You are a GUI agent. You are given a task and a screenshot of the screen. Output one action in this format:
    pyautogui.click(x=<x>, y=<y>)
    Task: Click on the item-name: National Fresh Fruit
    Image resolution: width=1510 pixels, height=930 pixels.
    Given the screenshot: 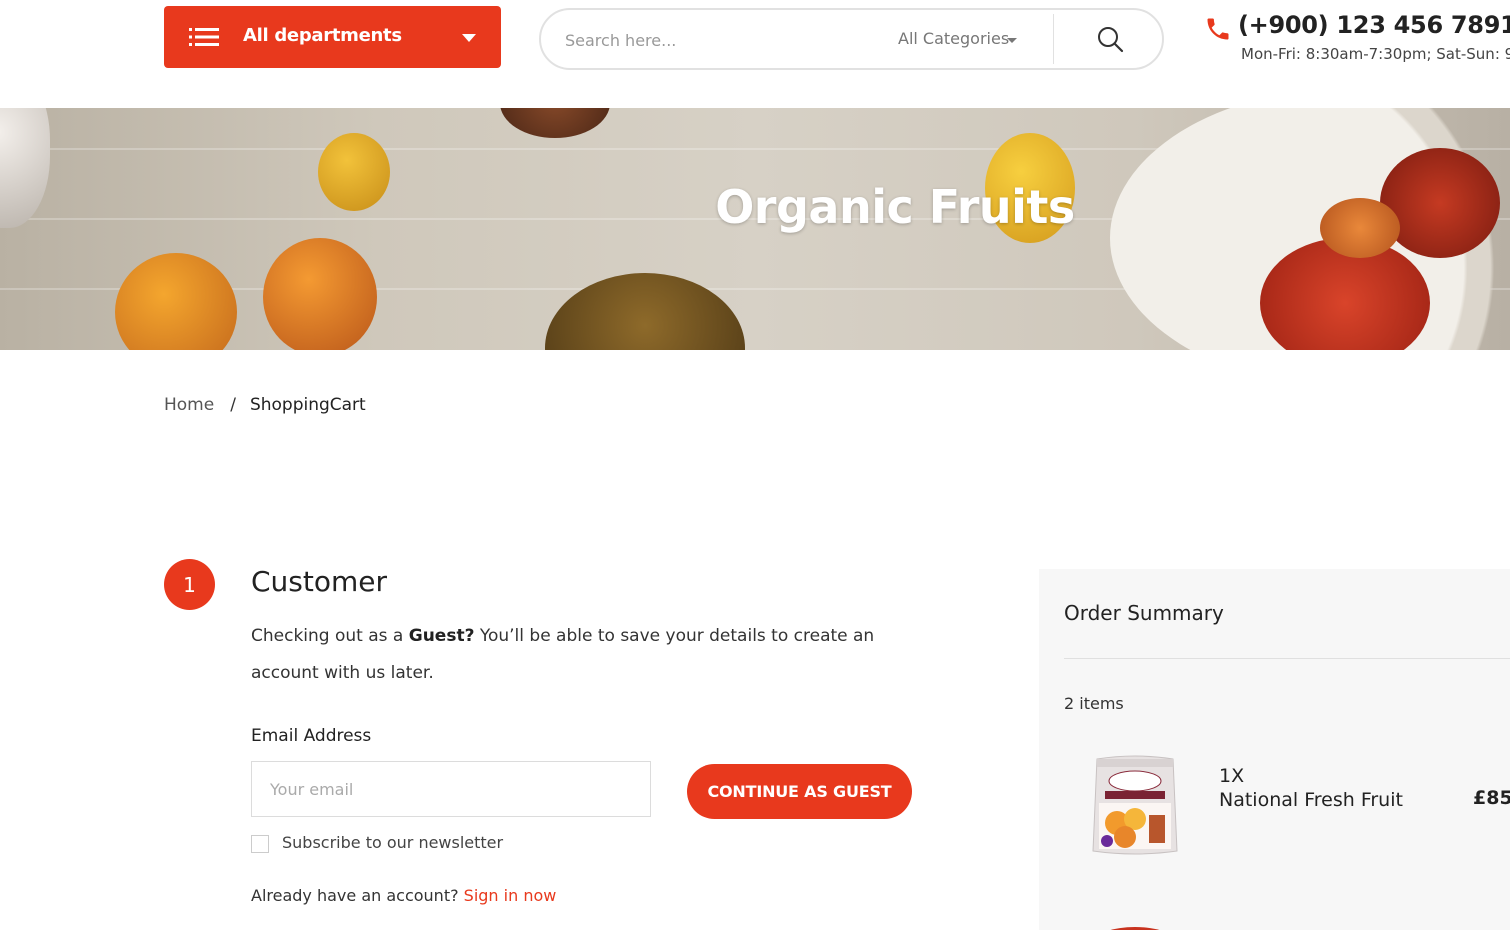 What is the action you would take?
    pyautogui.click(x=1311, y=800)
    